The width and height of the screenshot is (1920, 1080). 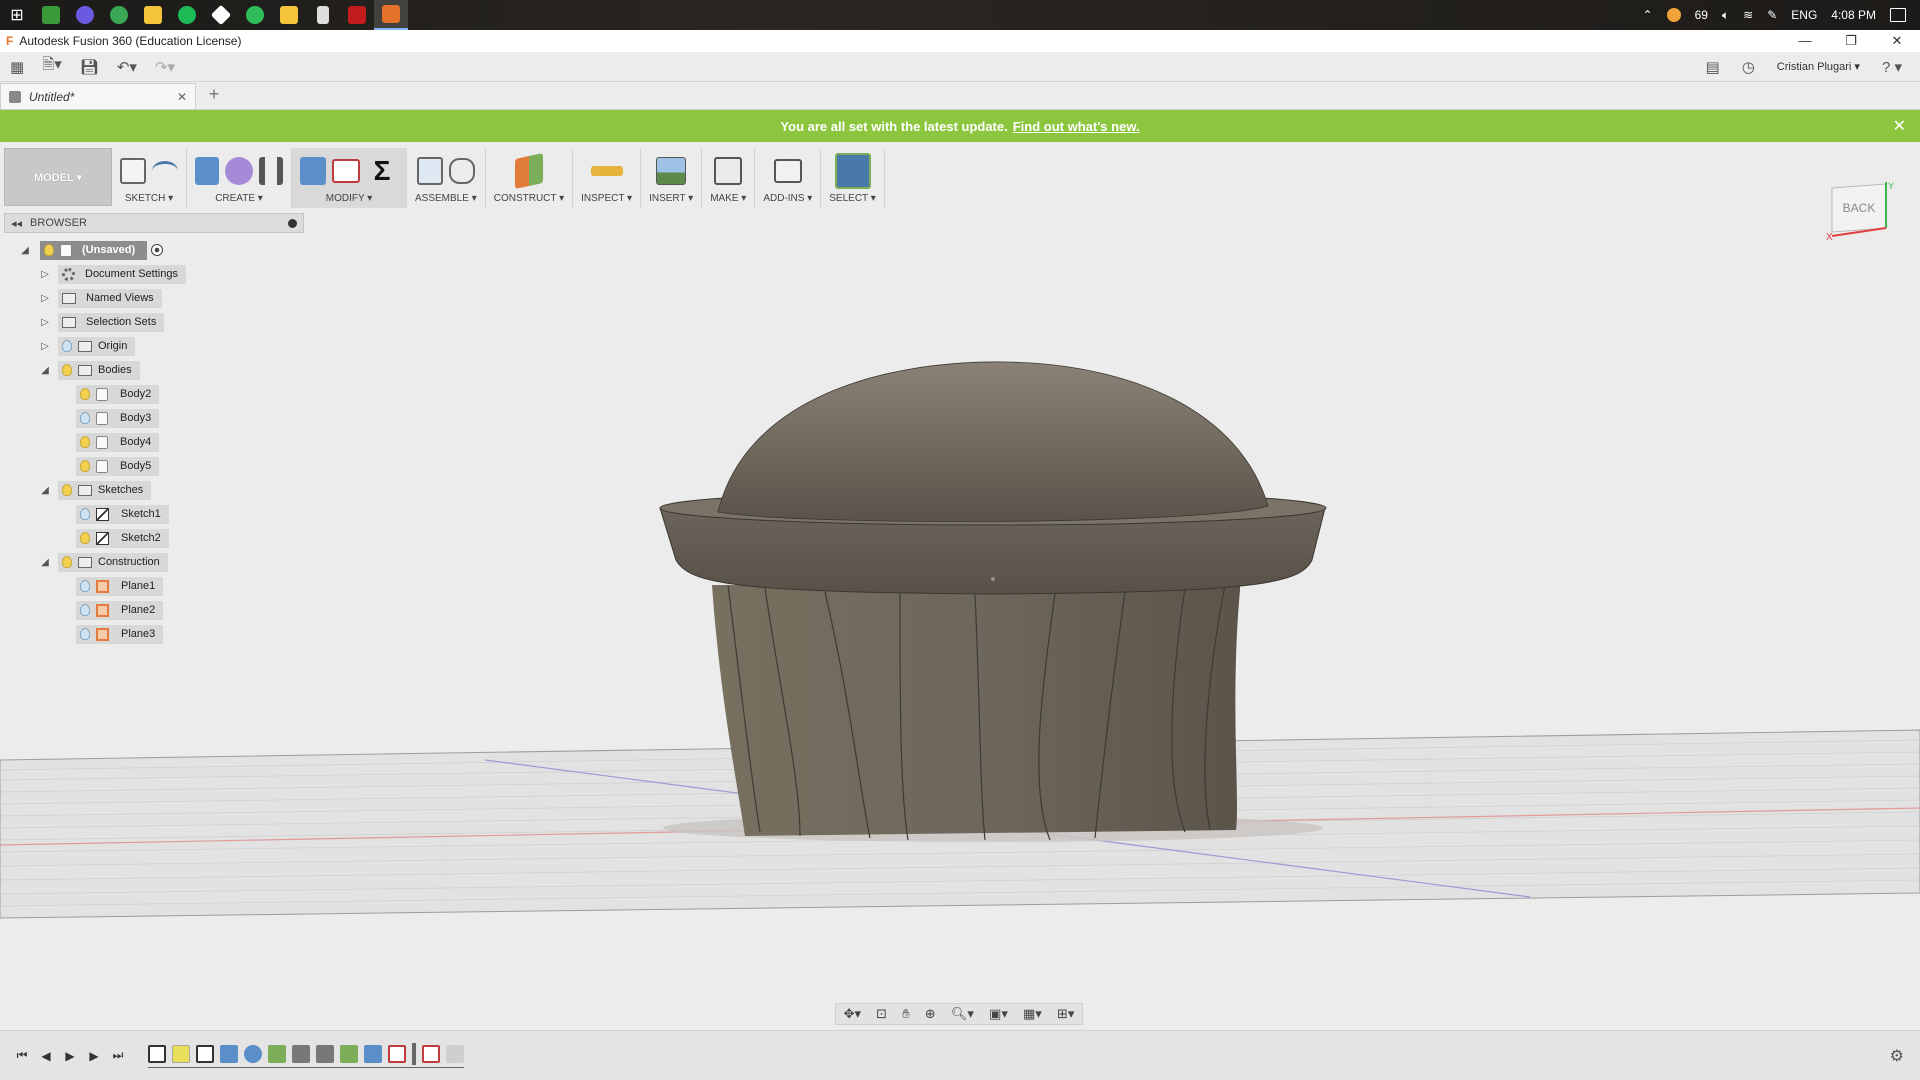 I want to click on go-to-end-icon: ⏭, so click(x=118, y=1055).